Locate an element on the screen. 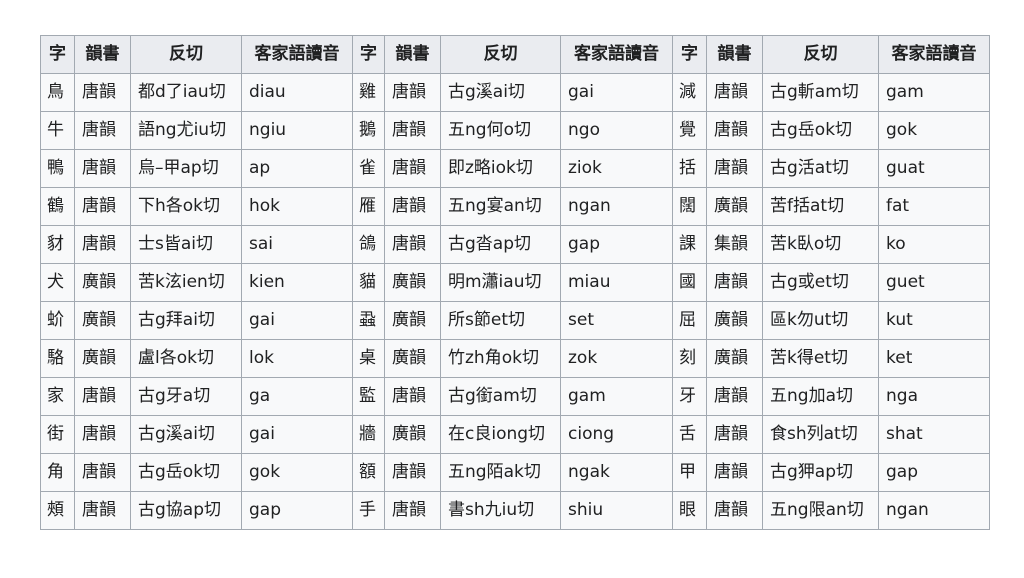 Image resolution: width=1024 pixels, height=578 pixels. table-row: 鳥唐韻 都d了iau切 diau 雞唐韻 古g溪ai切 gai 減唐韻 古g斬am切 gam is located at coordinates (515, 92).